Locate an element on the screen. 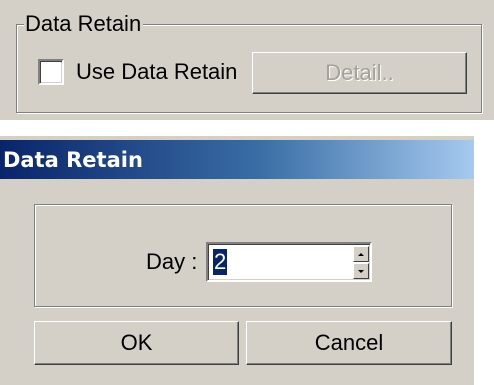 The height and width of the screenshot is (385, 494). ok-button: OK is located at coordinates (136, 343).